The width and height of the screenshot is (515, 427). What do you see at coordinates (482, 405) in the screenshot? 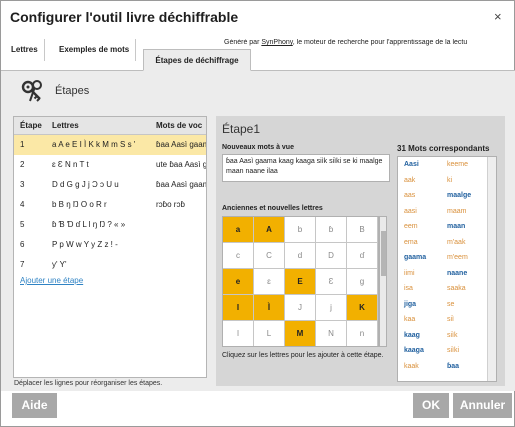
I see `cancel-button: Annuler` at bounding box center [482, 405].